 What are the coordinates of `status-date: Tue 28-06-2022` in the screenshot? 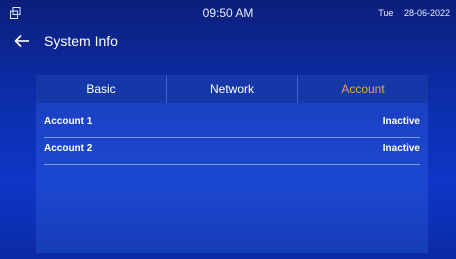 It's located at (414, 13).